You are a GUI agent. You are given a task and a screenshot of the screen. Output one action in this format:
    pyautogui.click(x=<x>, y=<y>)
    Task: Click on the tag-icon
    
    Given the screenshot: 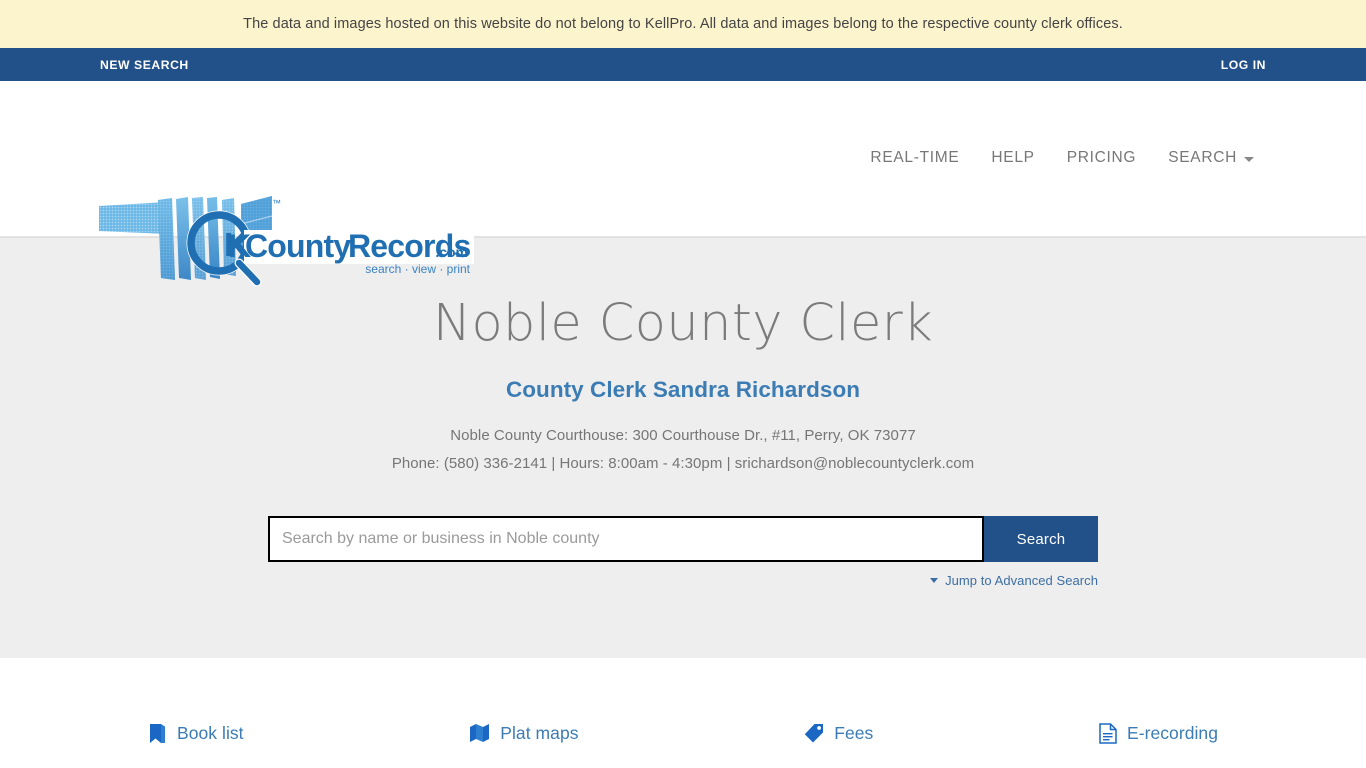 What is the action you would take?
    pyautogui.click(x=814, y=733)
    